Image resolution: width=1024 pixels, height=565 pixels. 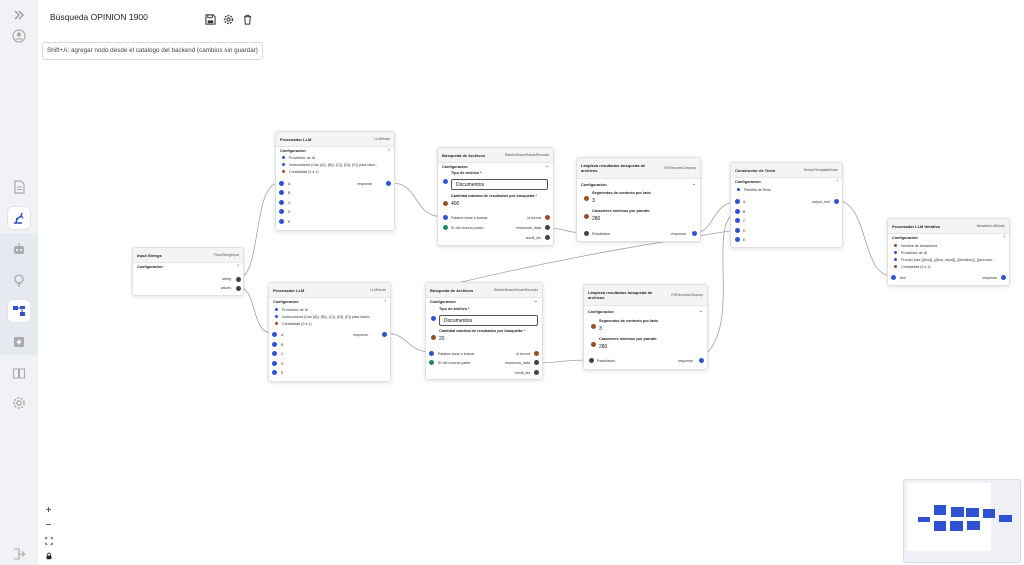 I want to click on bulb-icon, so click(x=19, y=280).